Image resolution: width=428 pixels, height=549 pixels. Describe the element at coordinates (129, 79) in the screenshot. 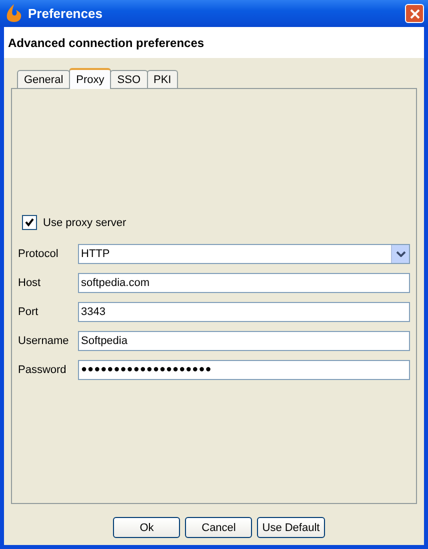

I see `tab: SSO` at that location.